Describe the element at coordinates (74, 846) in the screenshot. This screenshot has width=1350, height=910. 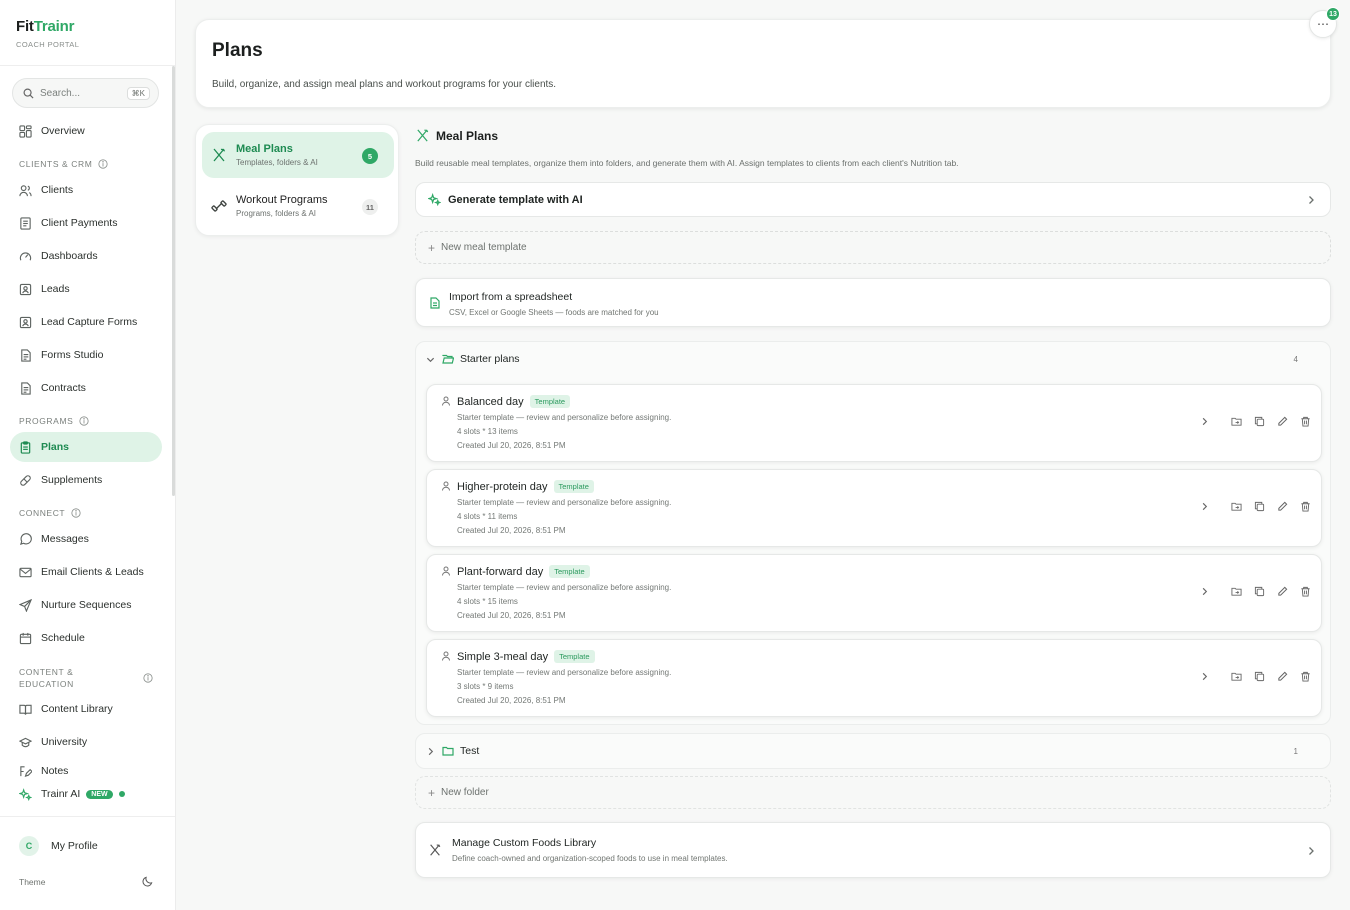
I see `profile-label: My Profile` at that location.